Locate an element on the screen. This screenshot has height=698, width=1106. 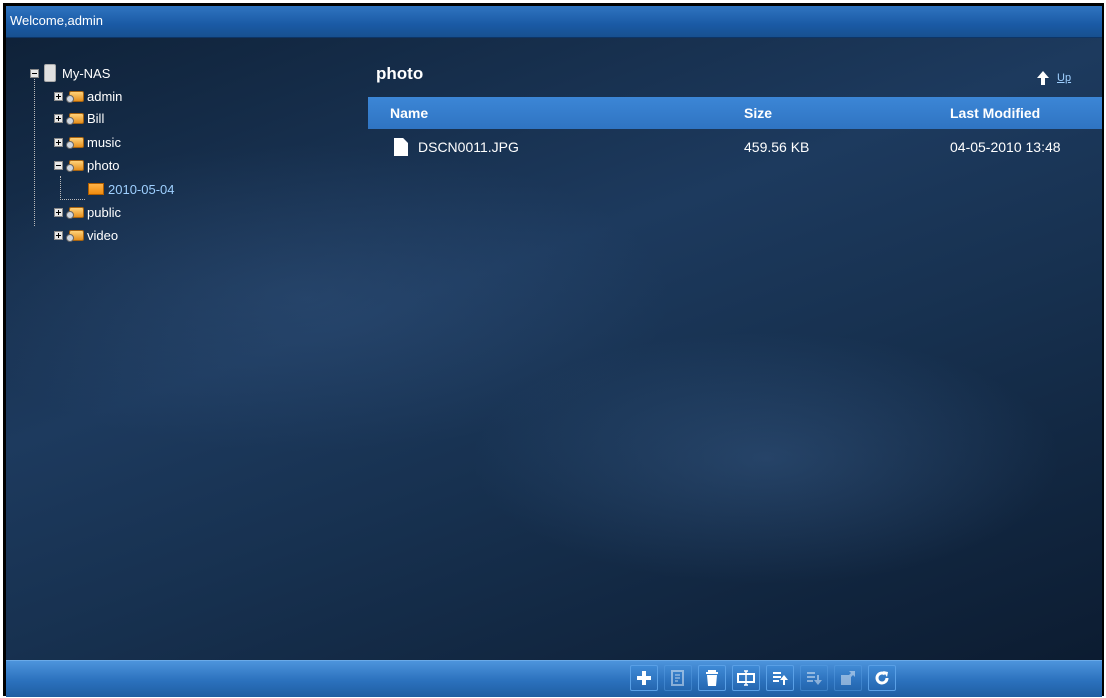
rename-button is located at coordinates (746, 678).